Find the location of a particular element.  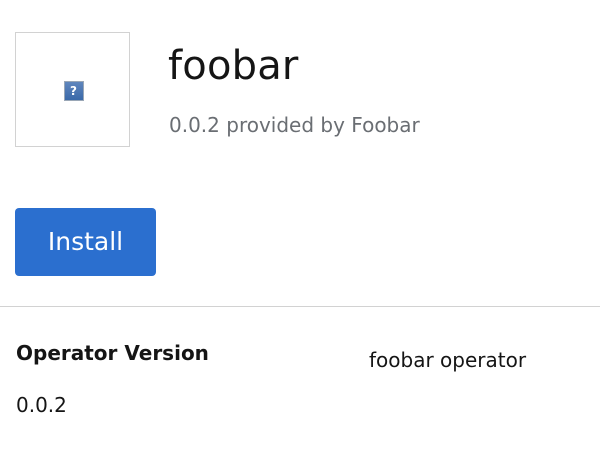

operator-title: foobar is located at coordinates (233, 66).